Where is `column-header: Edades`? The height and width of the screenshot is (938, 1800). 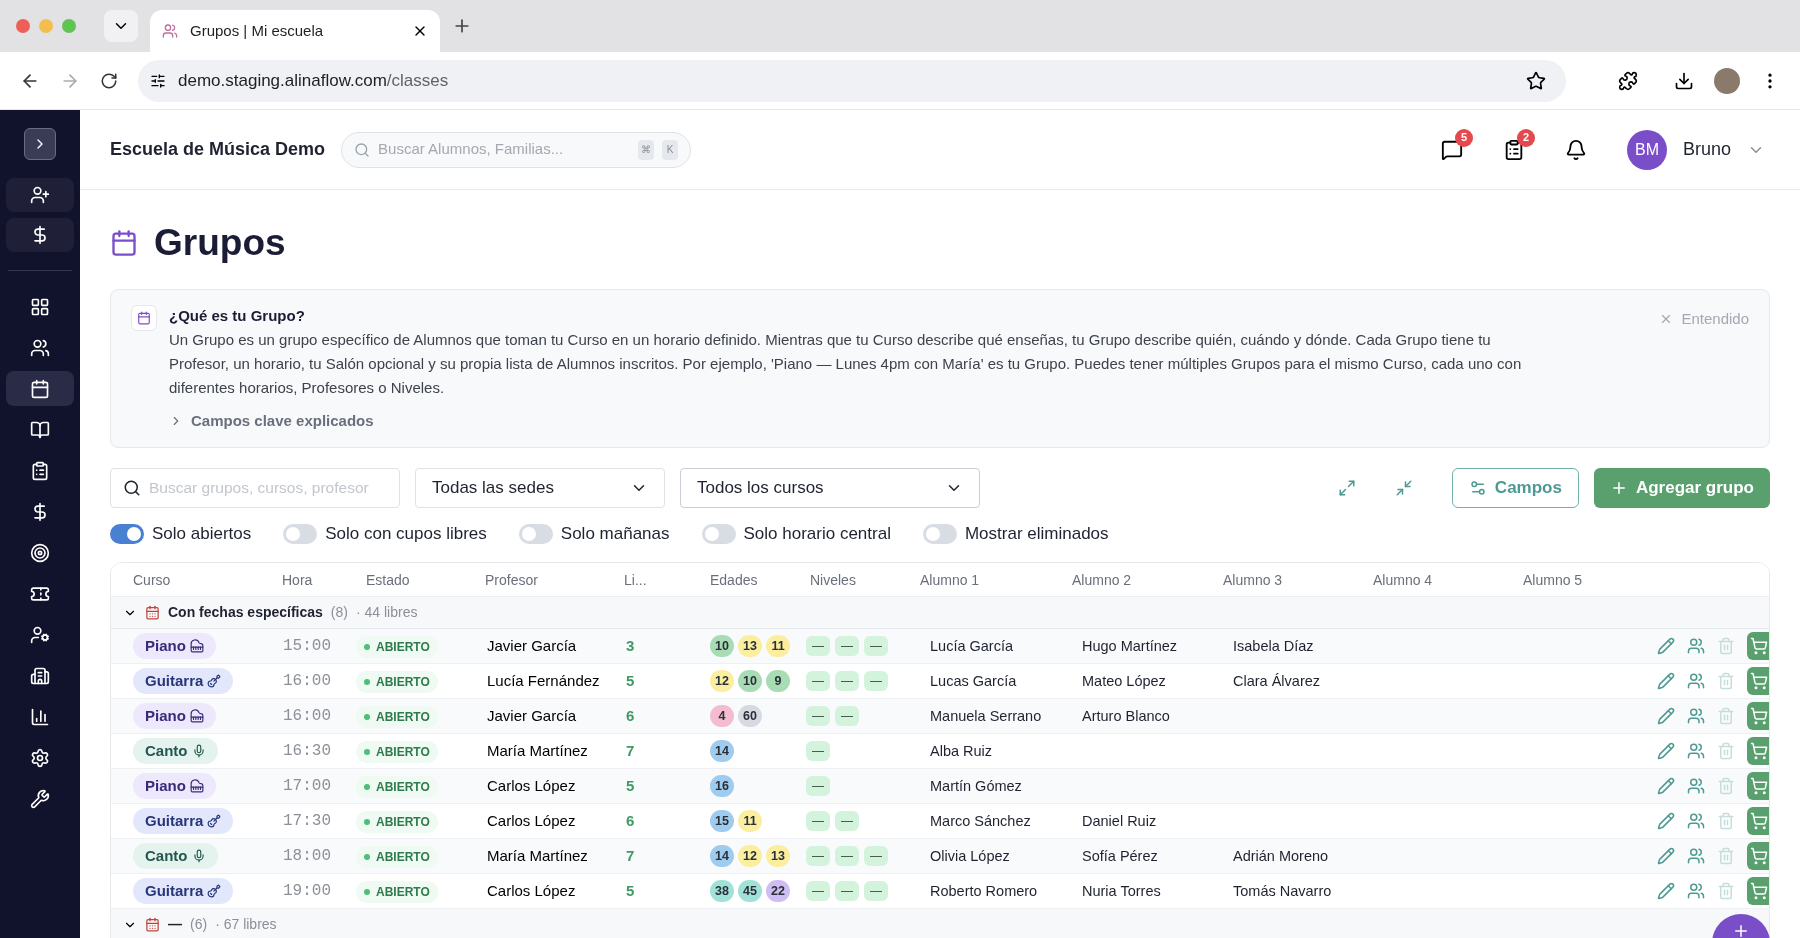 column-header: Edades is located at coordinates (734, 579).